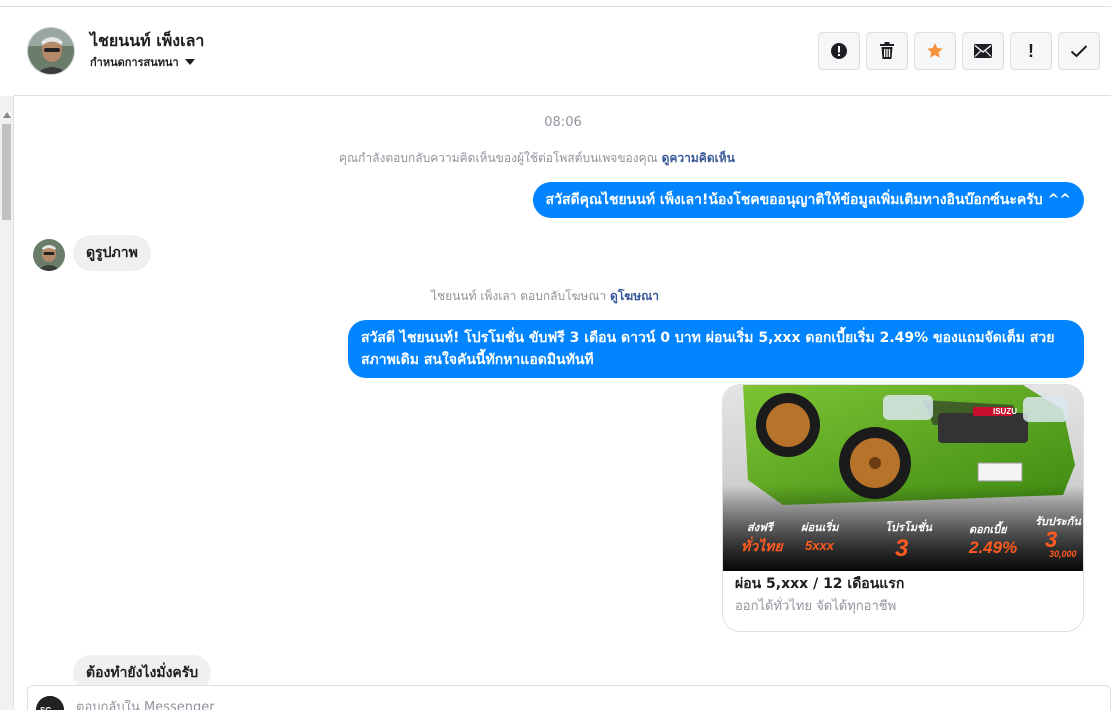 This screenshot has width=1111, height=710. I want to click on mark-spam-button, so click(839, 51).